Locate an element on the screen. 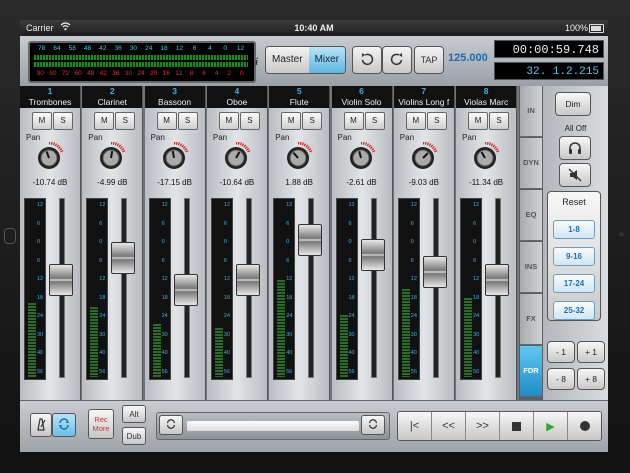  tab-fx: FX is located at coordinates (531, 319).